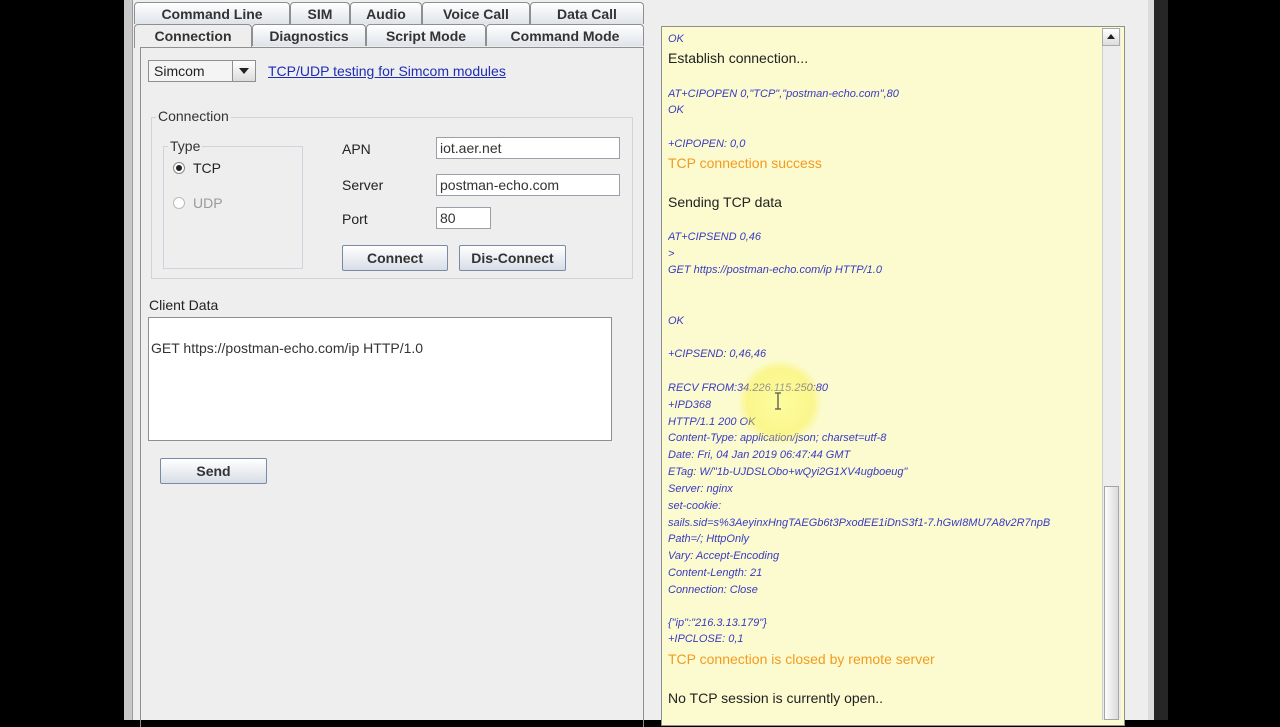 The width and height of the screenshot is (1280, 727). What do you see at coordinates (528, 148) in the screenshot?
I see `apn-input: iot.aer.net` at bounding box center [528, 148].